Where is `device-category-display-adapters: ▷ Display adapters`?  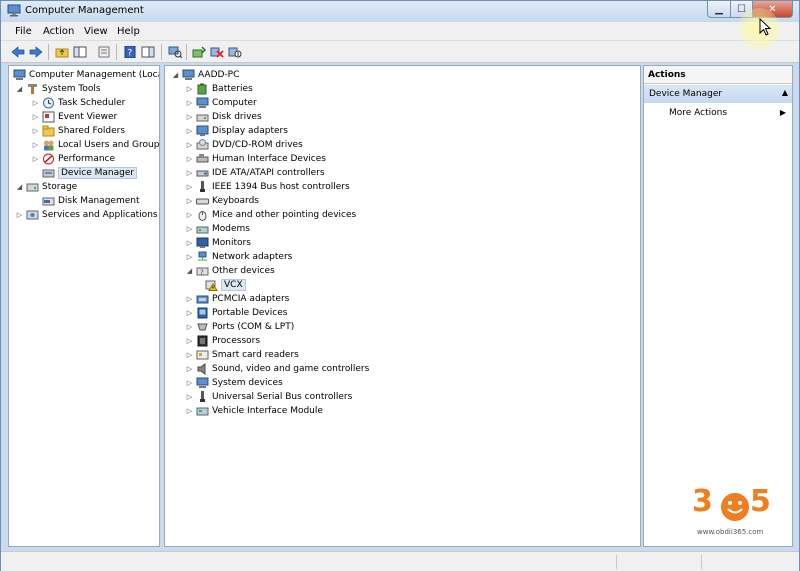
device-category-display-adapters: ▷ Display adapters is located at coordinates (236, 131).